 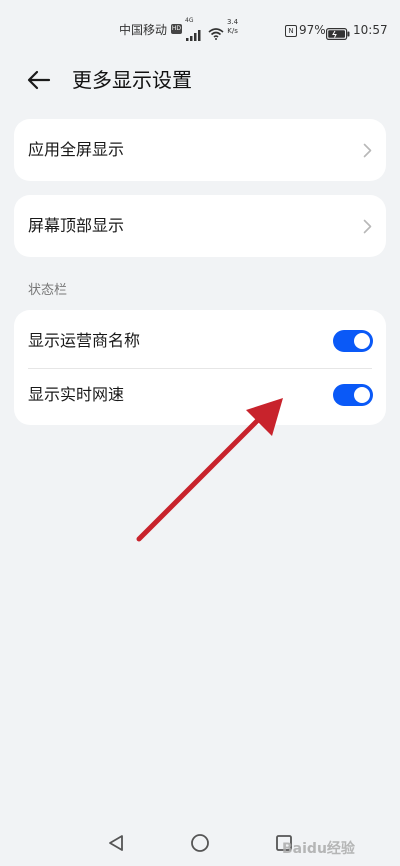 What do you see at coordinates (200, 80) in the screenshot?
I see `app-header: 更多显示设置` at bounding box center [200, 80].